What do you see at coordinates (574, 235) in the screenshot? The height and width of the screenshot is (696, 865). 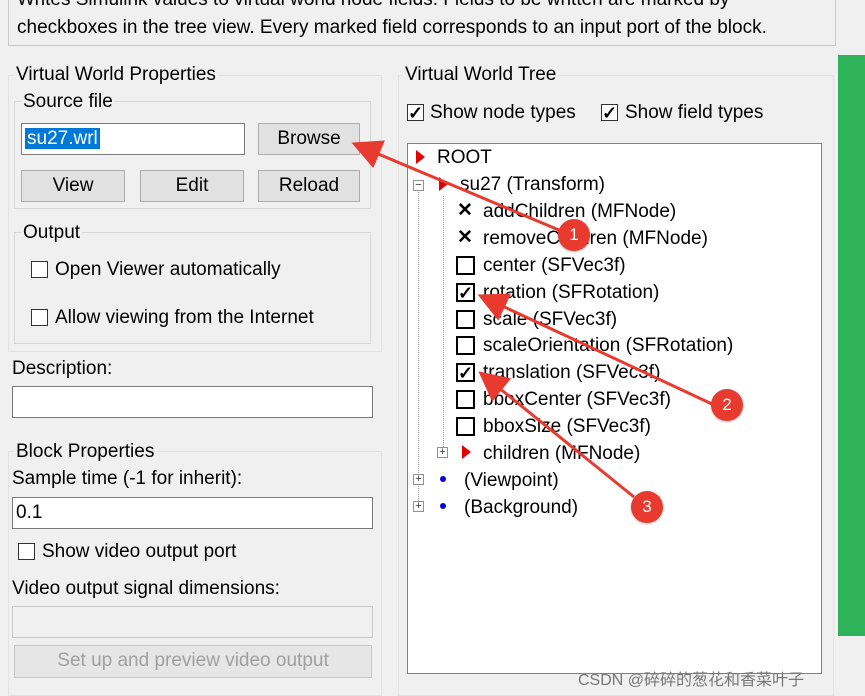 I see `annotation-badge-1: 1` at bounding box center [574, 235].